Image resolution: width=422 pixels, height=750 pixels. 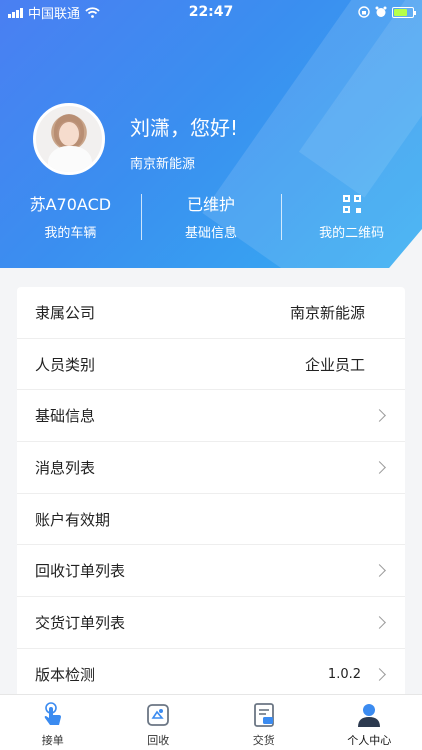 I want to click on menu-item-delivery-orders: 交货订单列表, so click(x=211, y=623).